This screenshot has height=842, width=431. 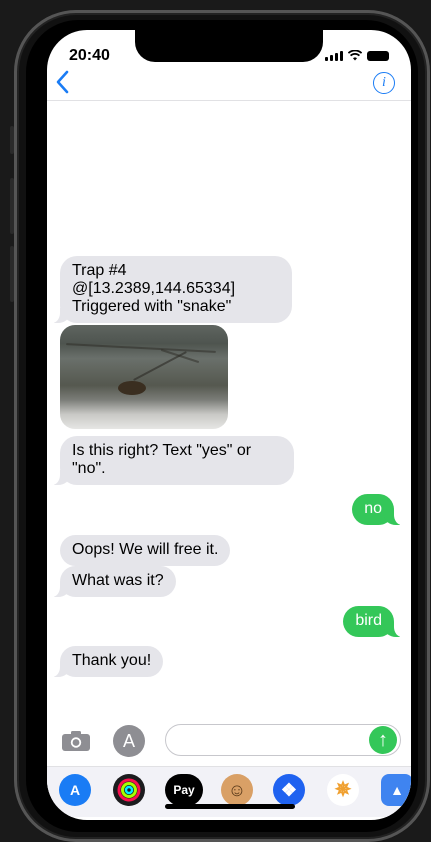 I want to click on camera-icon, so click(x=76, y=741).